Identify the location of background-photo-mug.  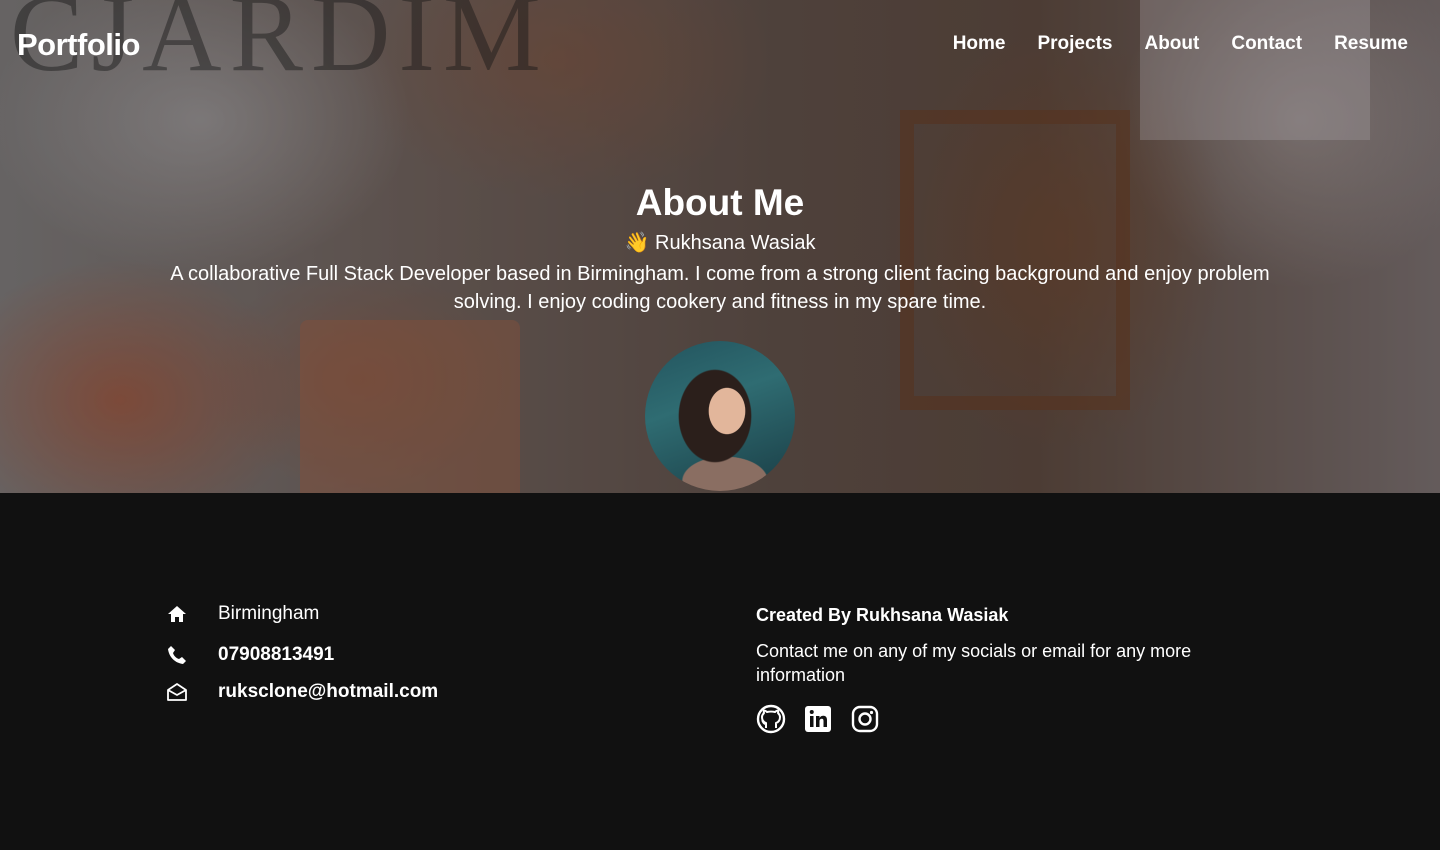
(410, 406).